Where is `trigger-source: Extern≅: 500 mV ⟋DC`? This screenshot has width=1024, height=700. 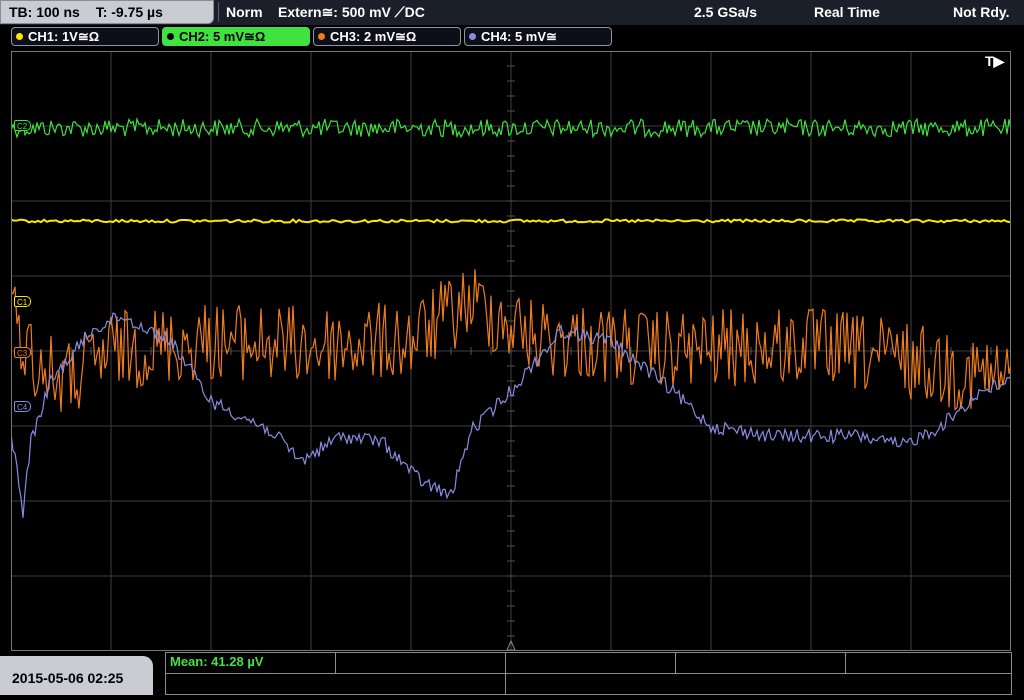
trigger-source: Extern≅: 500 mV ⟋DC is located at coordinates (351, 12).